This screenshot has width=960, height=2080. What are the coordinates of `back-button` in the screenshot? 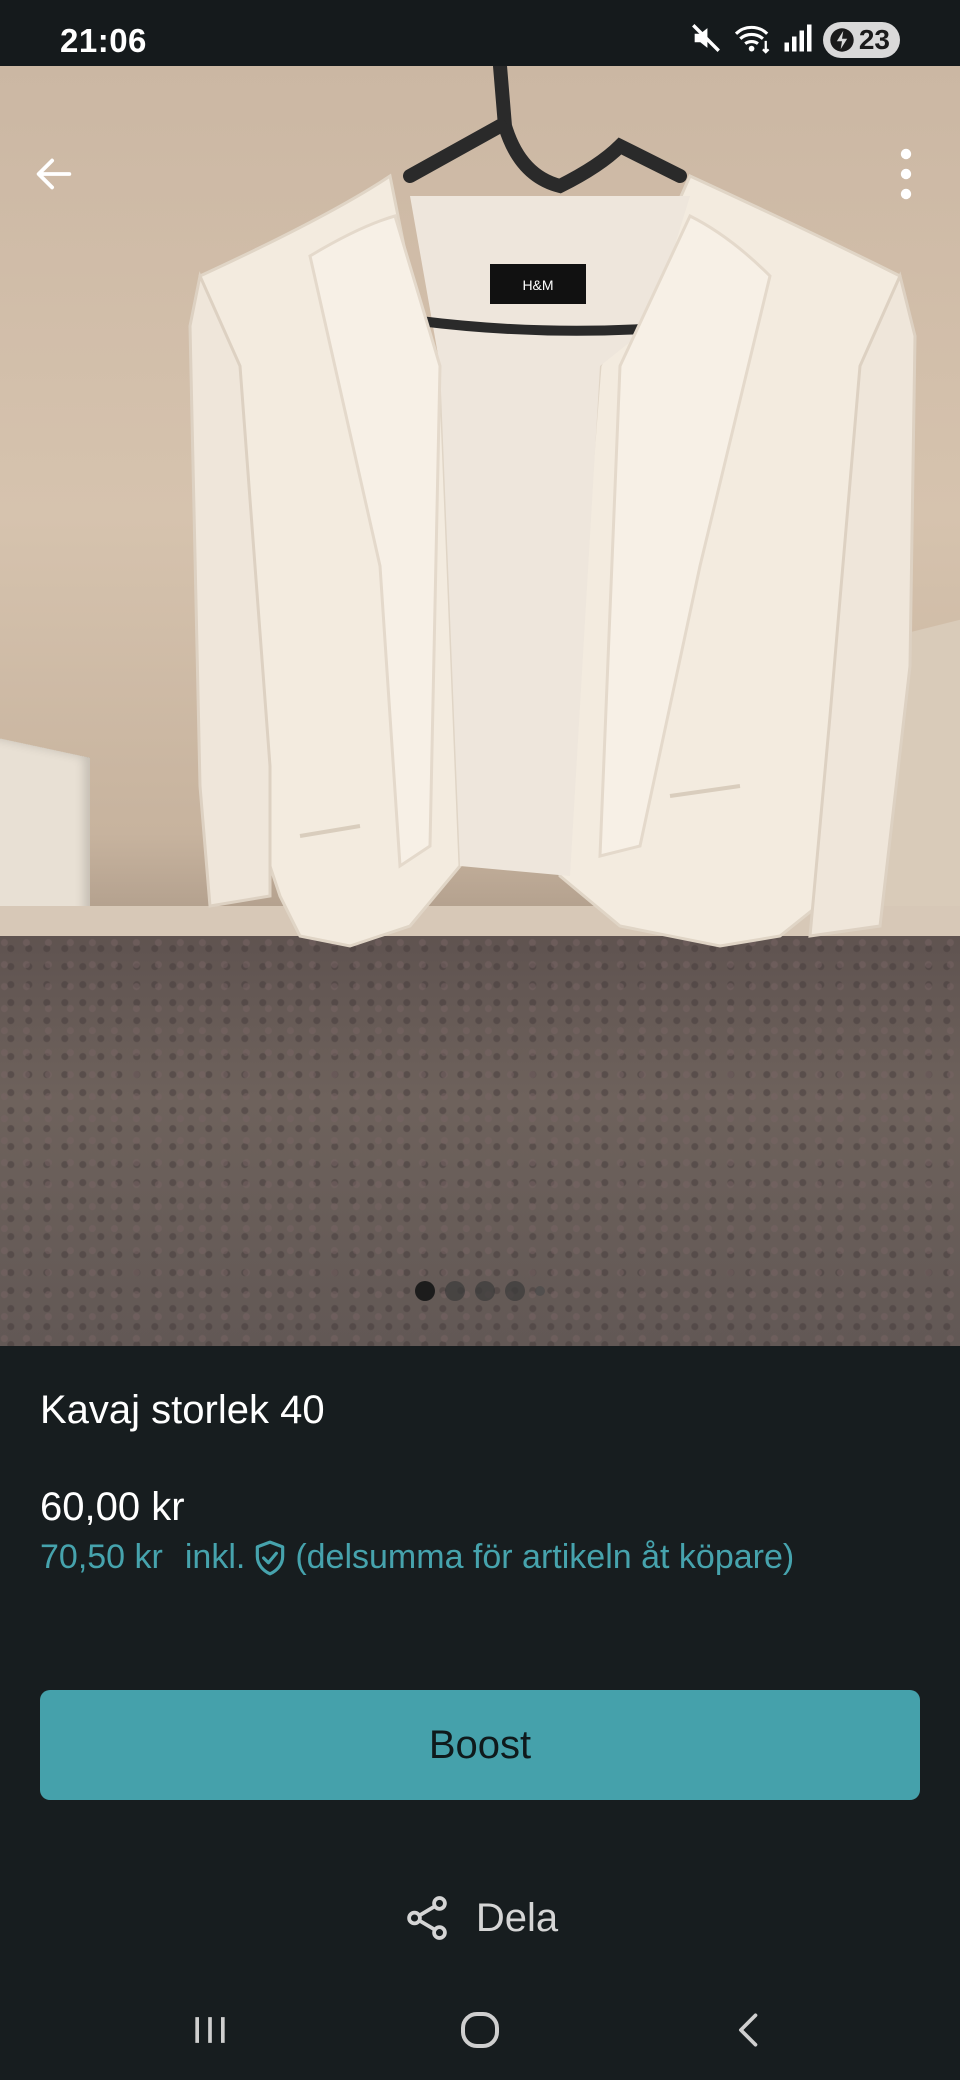 It's located at (54, 174).